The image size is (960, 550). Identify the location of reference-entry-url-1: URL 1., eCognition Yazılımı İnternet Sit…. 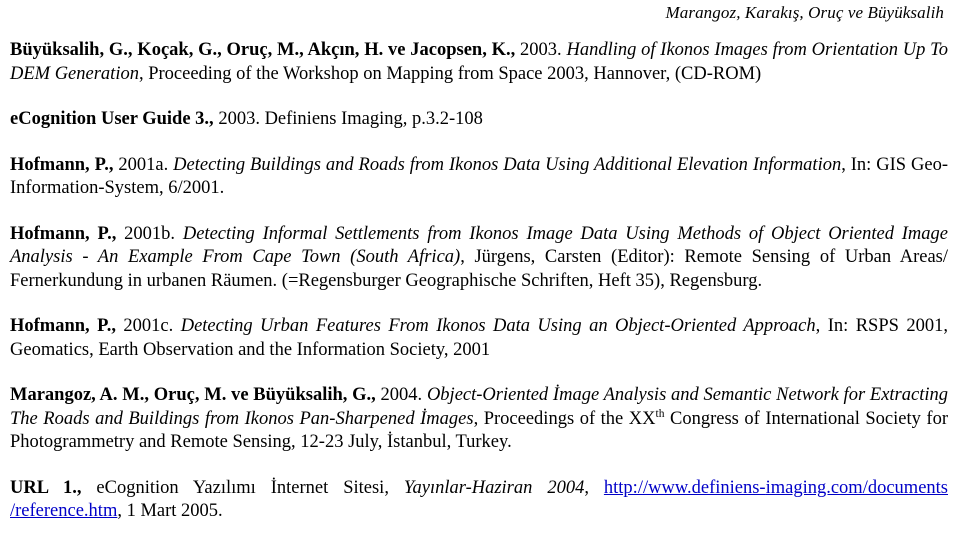
(479, 500).